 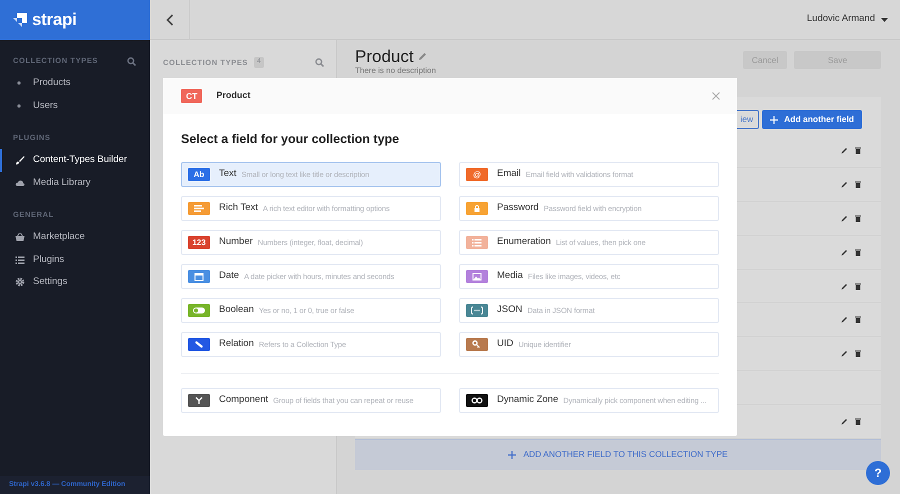 I want to click on type-badge: CT, so click(x=191, y=96).